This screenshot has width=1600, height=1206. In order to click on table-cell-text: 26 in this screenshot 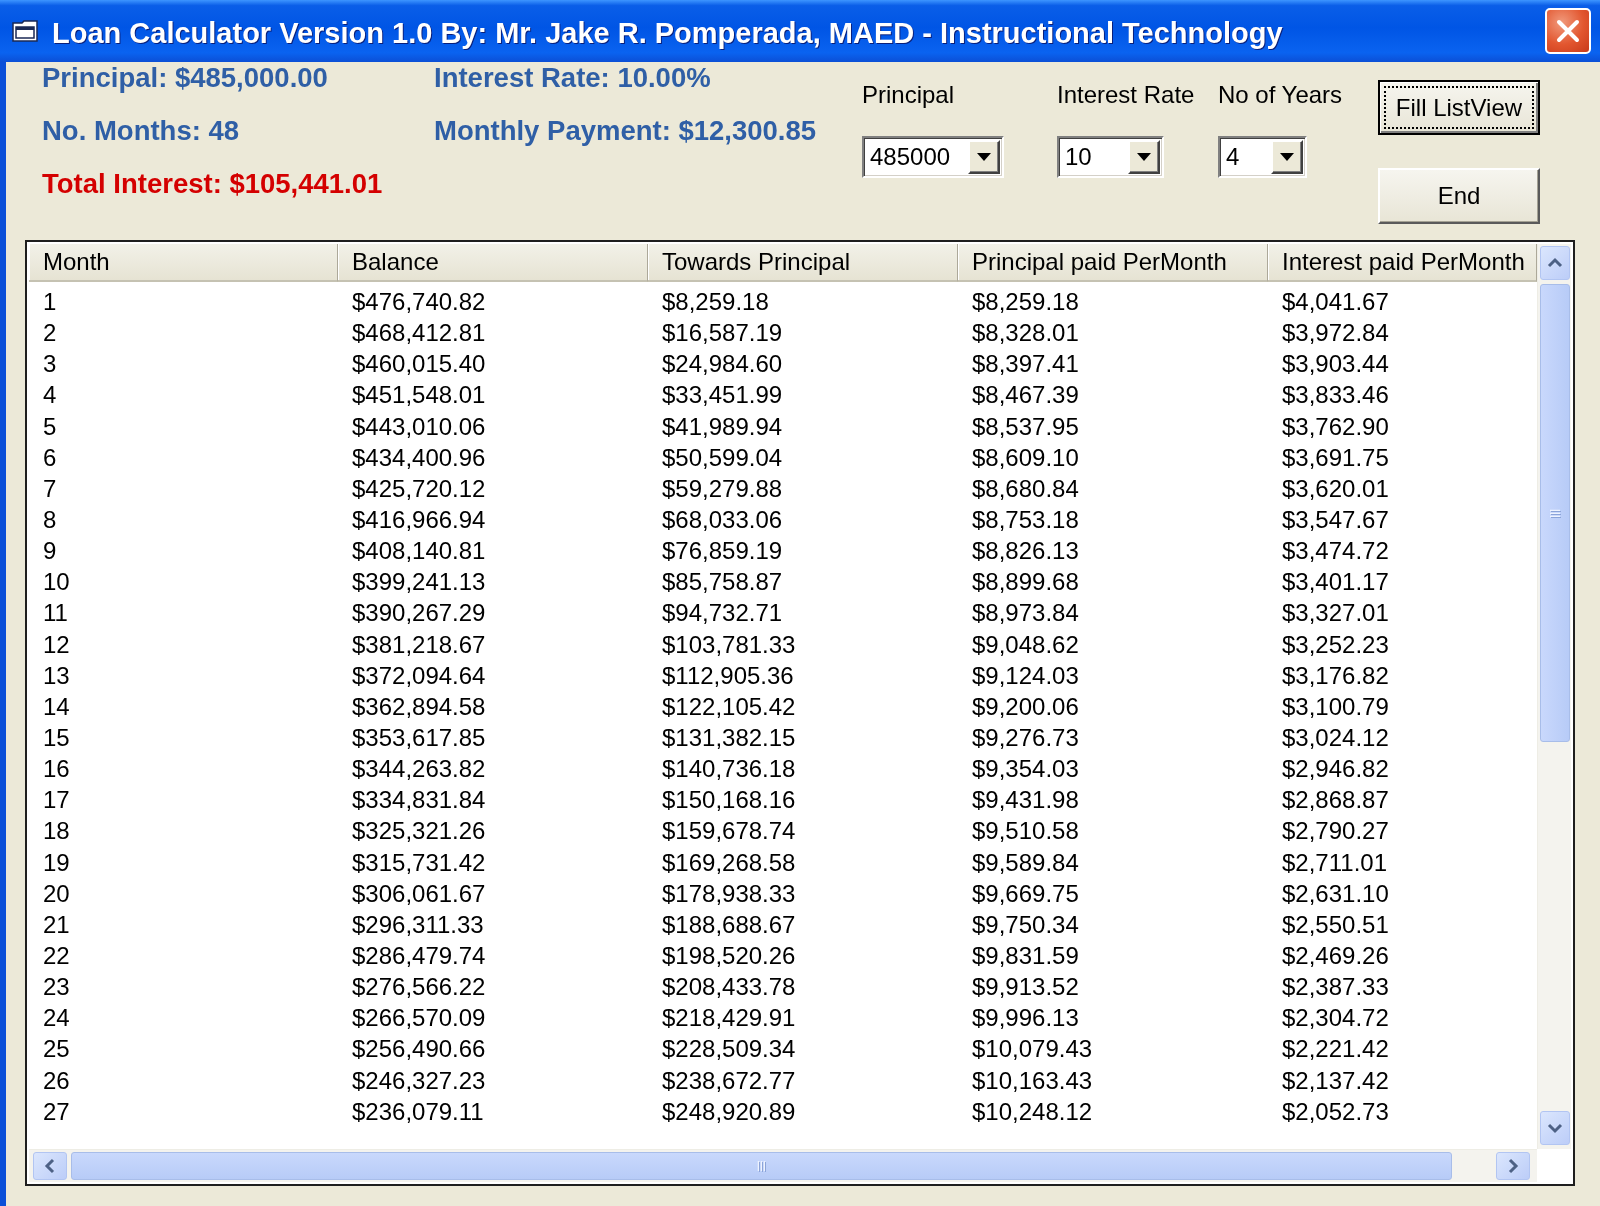, I will do `click(56, 1080)`.